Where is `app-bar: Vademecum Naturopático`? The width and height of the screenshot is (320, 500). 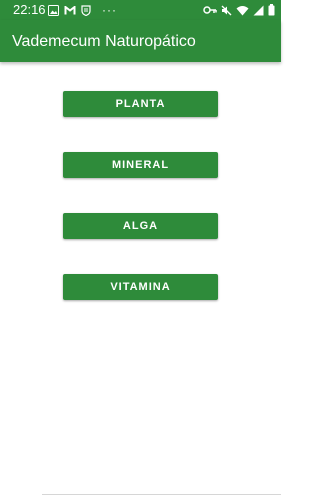
app-bar: Vademecum Naturopático is located at coordinates (140, 41).